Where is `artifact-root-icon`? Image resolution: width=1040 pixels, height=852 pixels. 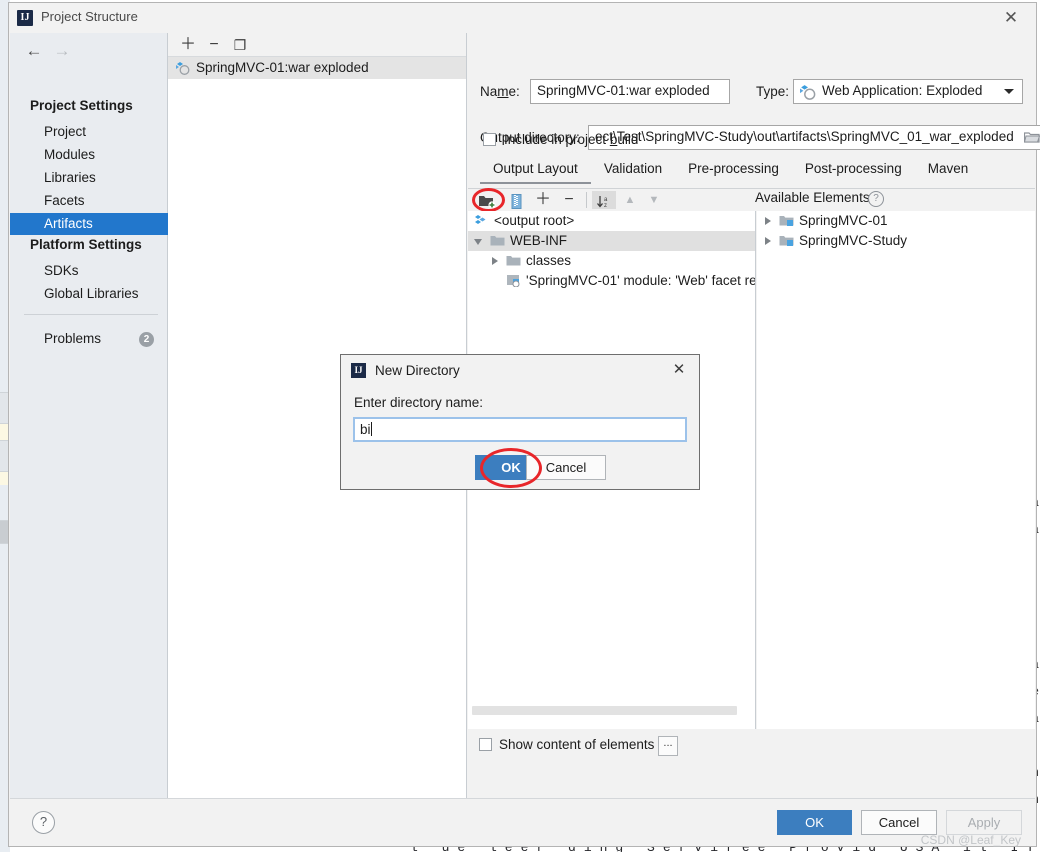 artifact-root-icon is located at coordinates (480, 219).